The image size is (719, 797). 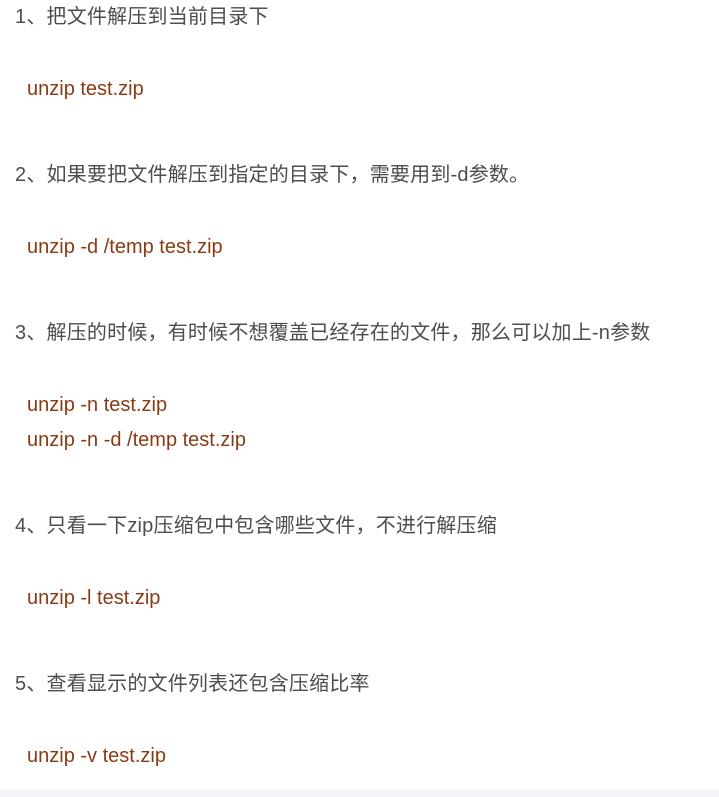 I want to click on bottom-divider-strip, so click(x=359, y=793).